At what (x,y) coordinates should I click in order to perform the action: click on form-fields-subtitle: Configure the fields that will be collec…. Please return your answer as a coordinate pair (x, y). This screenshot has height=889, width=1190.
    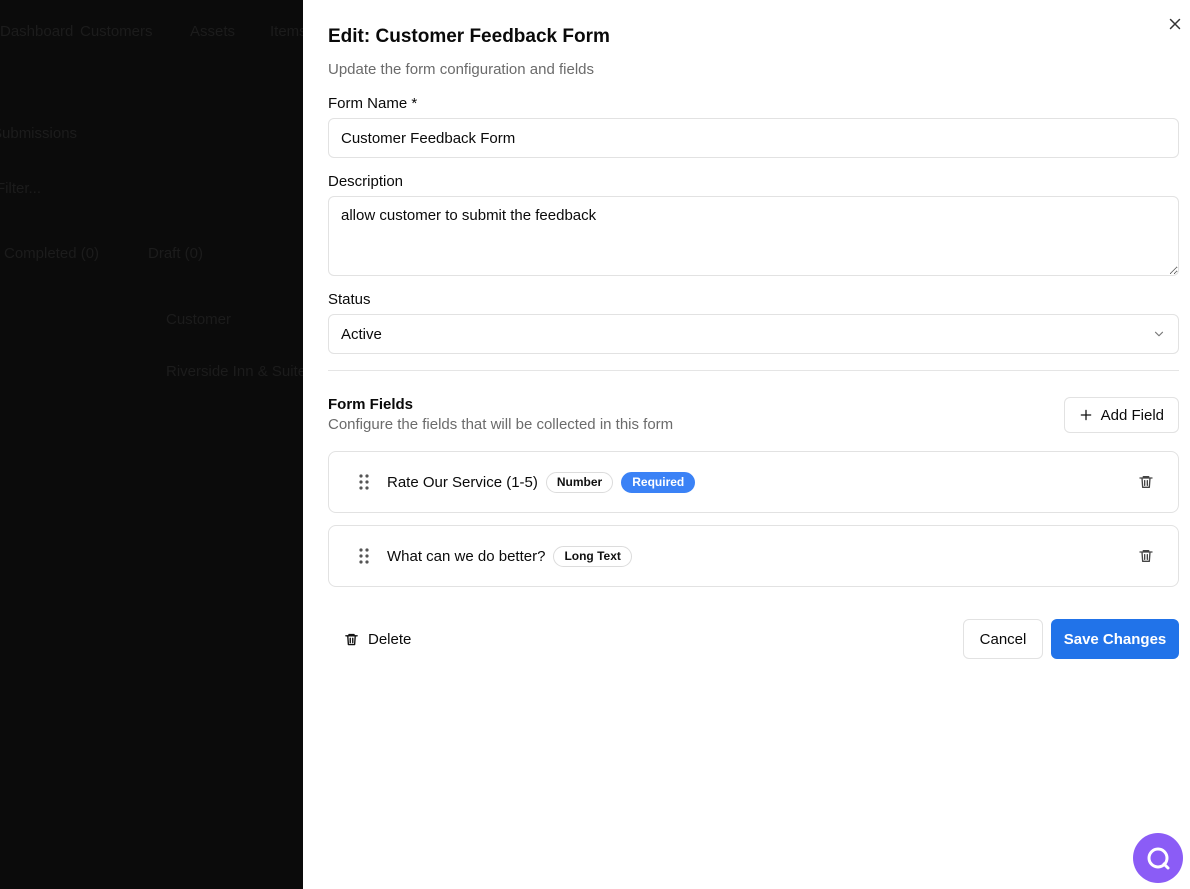
    Looking at the image, I should click on (501, 424).